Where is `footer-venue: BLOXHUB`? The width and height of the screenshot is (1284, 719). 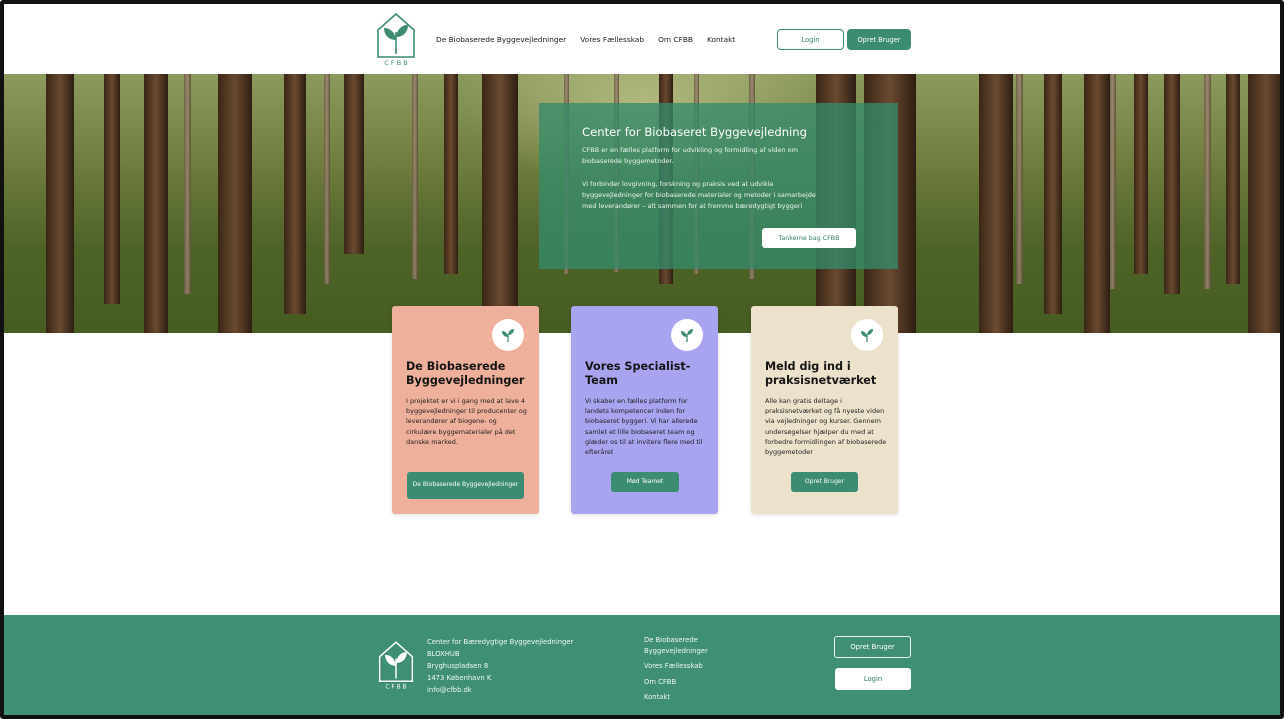 footer-venue: BLOXHUB is located at coordinates (443, 654).